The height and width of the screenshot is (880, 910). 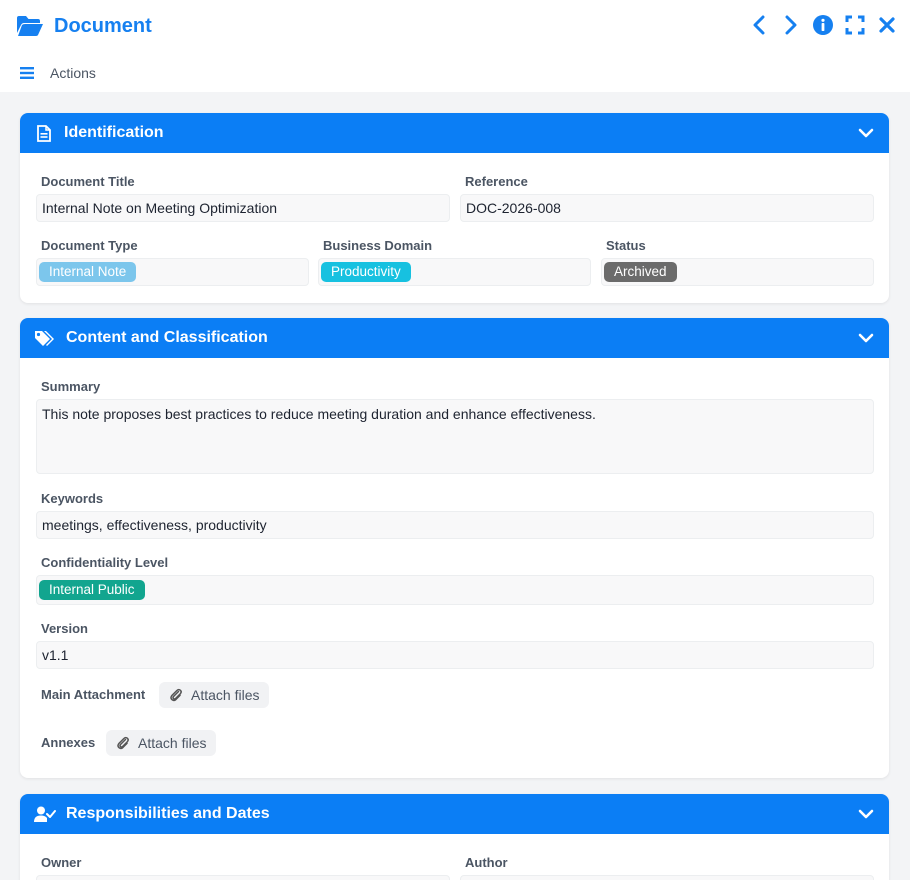 What do you see at coordinates (61, 862) in the screenshot?
I see `owner-label: Owner` at bounding box center [61, 862].